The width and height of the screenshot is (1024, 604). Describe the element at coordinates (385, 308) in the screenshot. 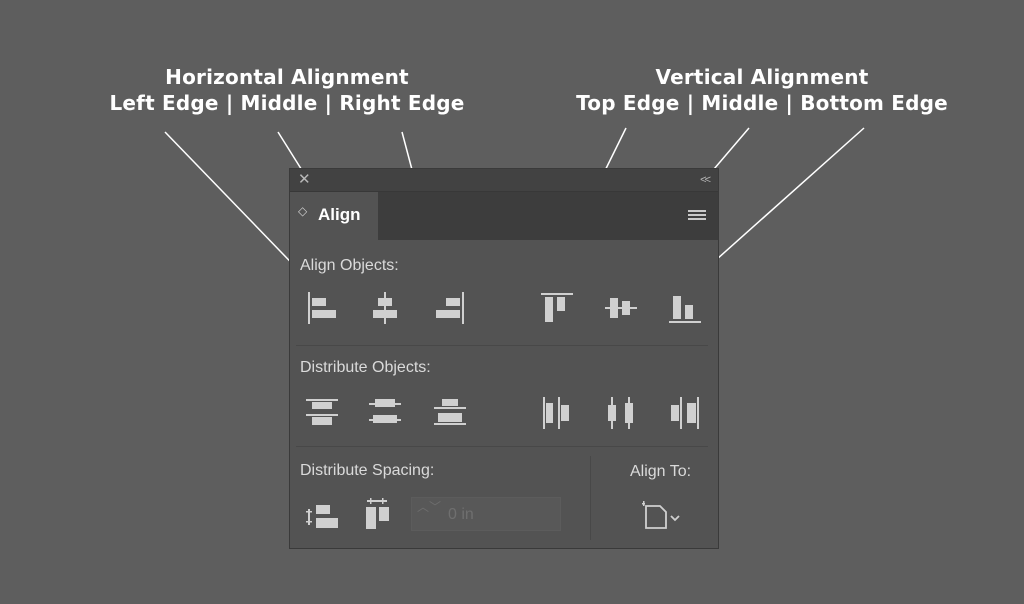

I see `align-horizontal-centers-icon` at that location.